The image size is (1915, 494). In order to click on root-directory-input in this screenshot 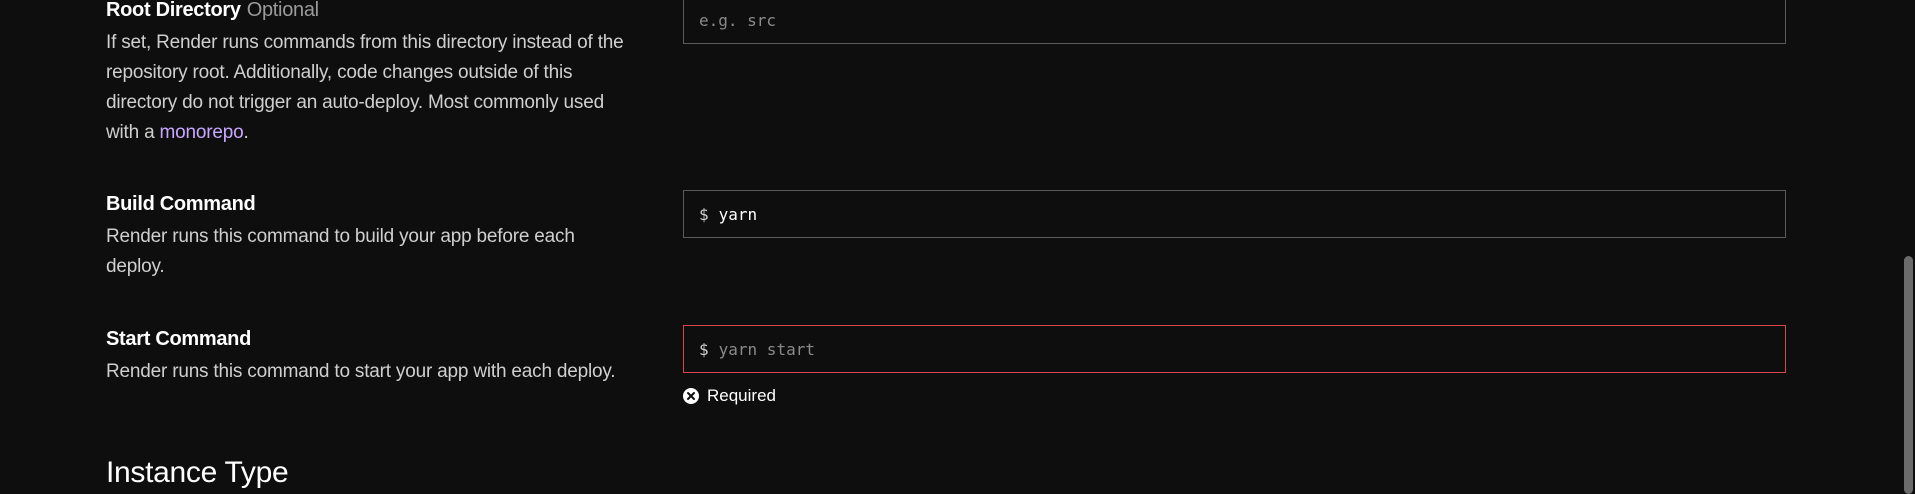, I will do `click(1242, 20)`.